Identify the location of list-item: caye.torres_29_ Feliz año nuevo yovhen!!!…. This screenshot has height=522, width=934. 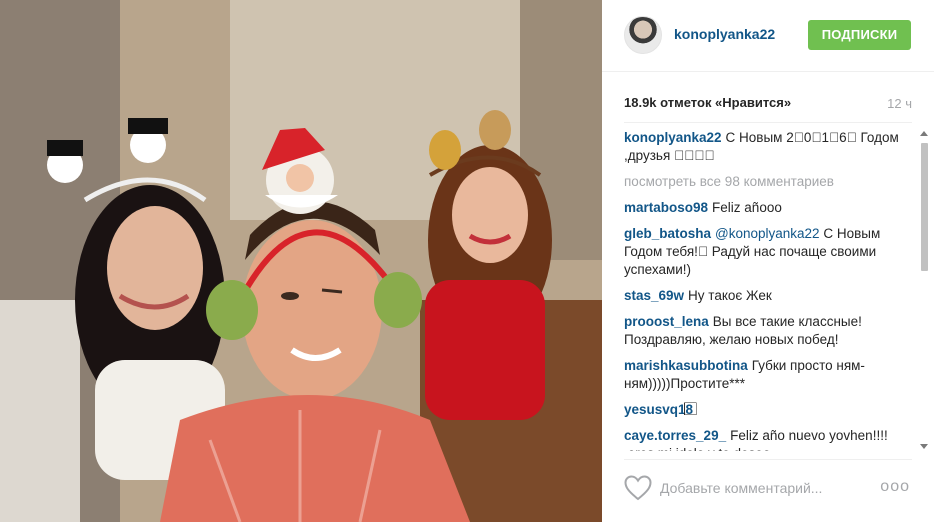
(769, 439).